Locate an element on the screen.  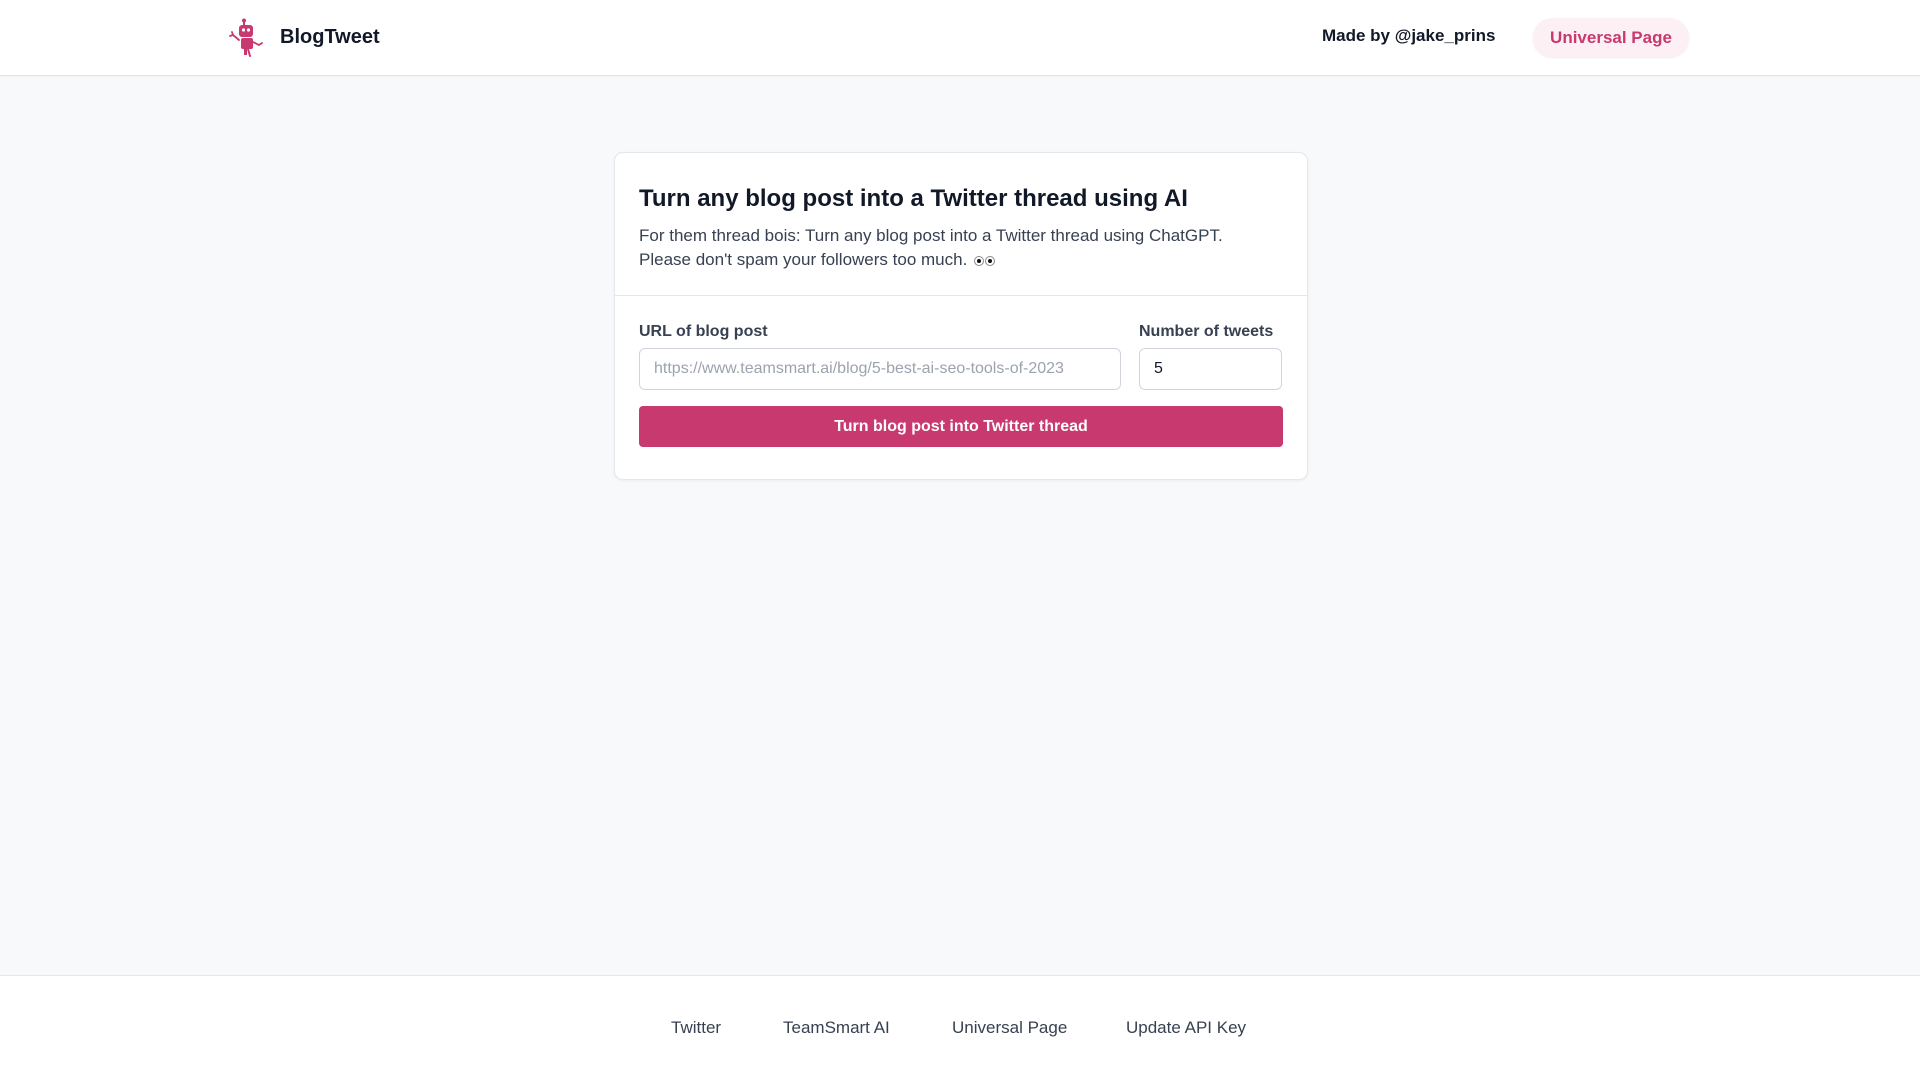
brand: BlogTweet is located at coordinates (304, 37).